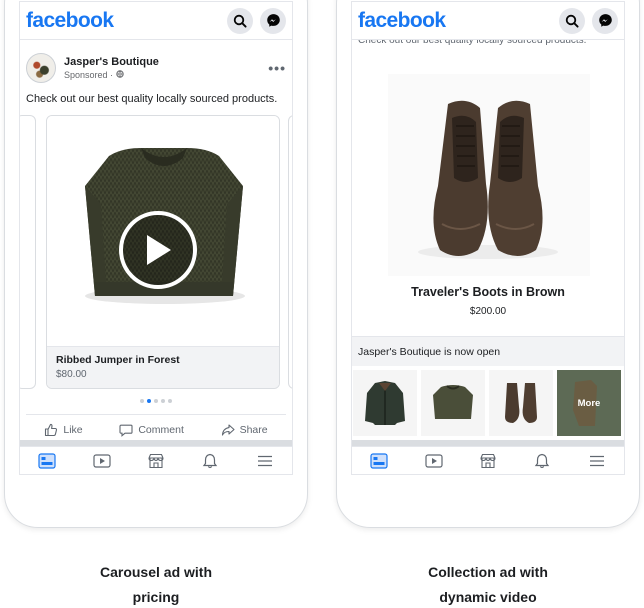 The width and height of the screenshot is (644, 608). I want to click on like-button: Like, so click(63, 430).